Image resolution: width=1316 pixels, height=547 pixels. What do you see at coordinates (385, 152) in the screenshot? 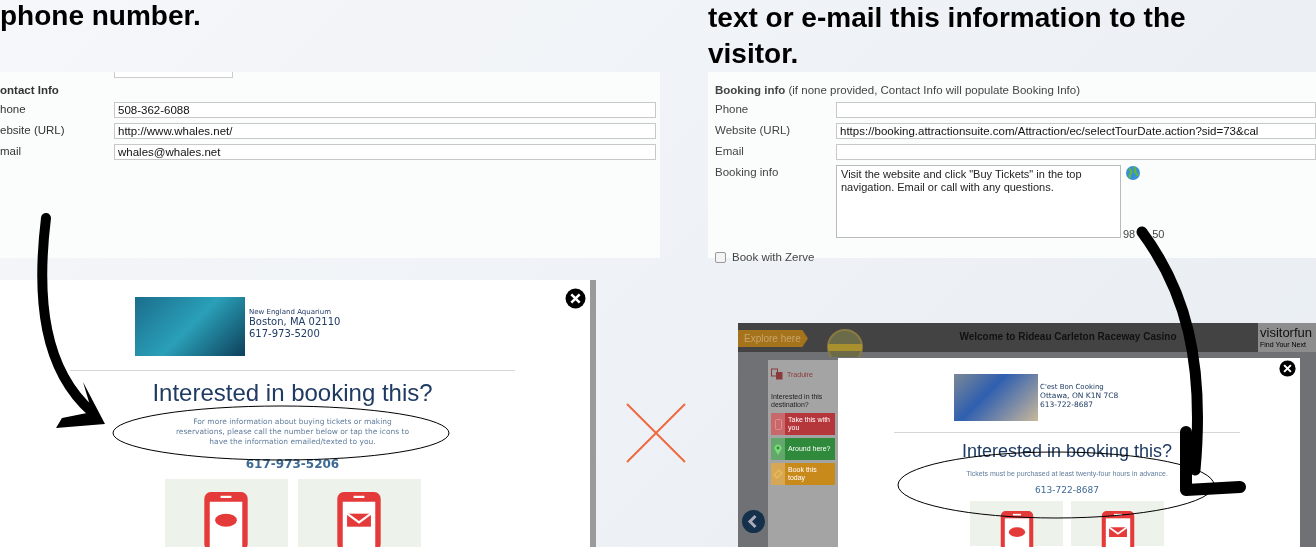
I see `email-field: whales@whales.net` at bounding box center [385, 152].